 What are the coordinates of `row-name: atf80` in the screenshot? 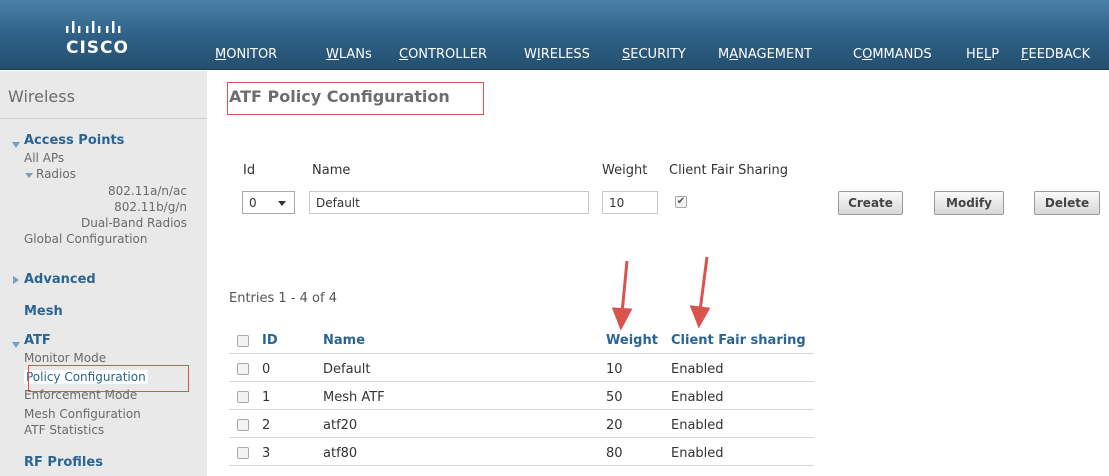 It's located at (340, 453).